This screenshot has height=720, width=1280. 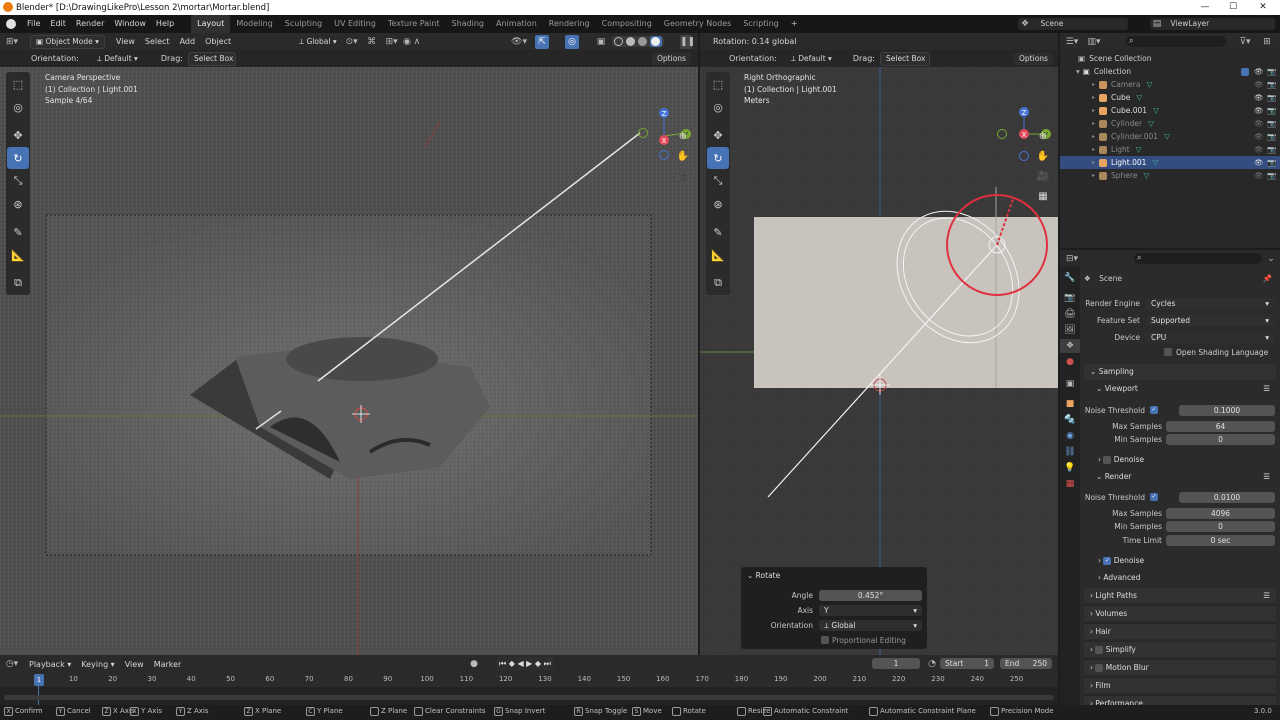 I want to click on shading-modes, so click(x=638, y=41).